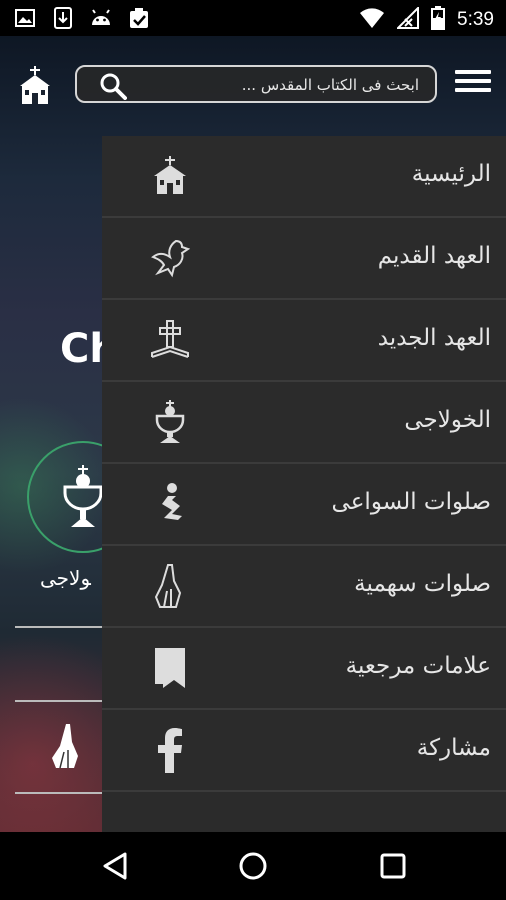 The image size is (506, 900). What do you see at coordinates (438, 20) in the screenshot?
I see `battery-icon` at bounding box center [438, 20].